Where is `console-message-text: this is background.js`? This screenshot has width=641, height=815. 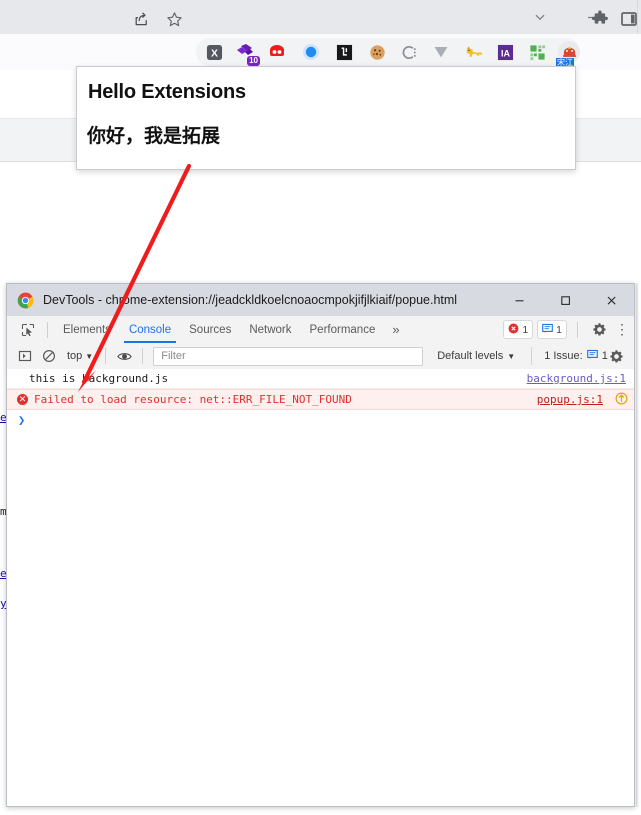 console-message-text: this is background.js is located at coordinates (99, 378).